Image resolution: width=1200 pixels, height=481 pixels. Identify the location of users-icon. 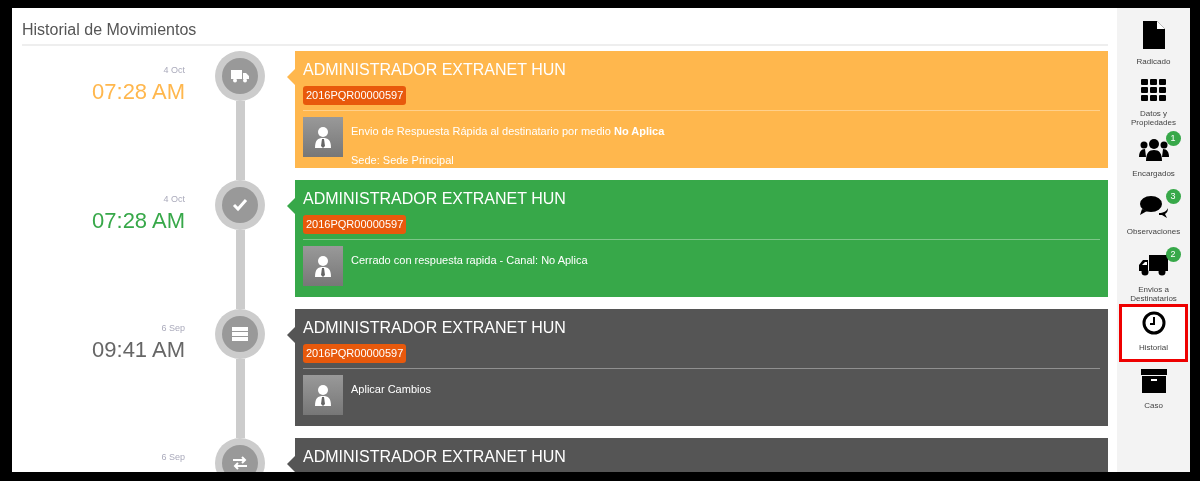
(1153, 149).